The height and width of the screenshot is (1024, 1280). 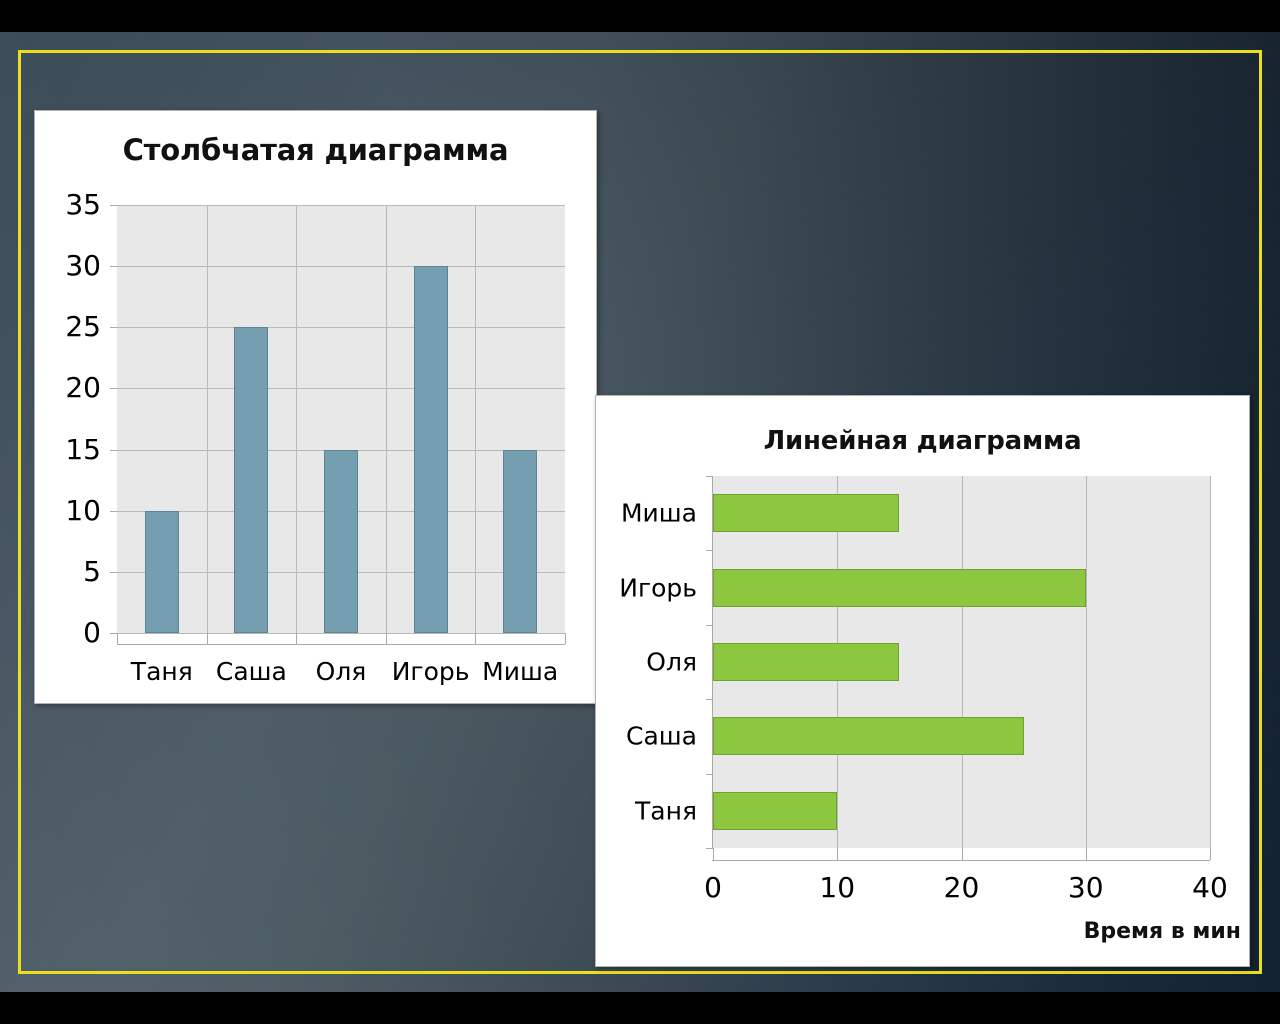 I want to click on bar-chart-plot-area, so click(x=962, y=662).